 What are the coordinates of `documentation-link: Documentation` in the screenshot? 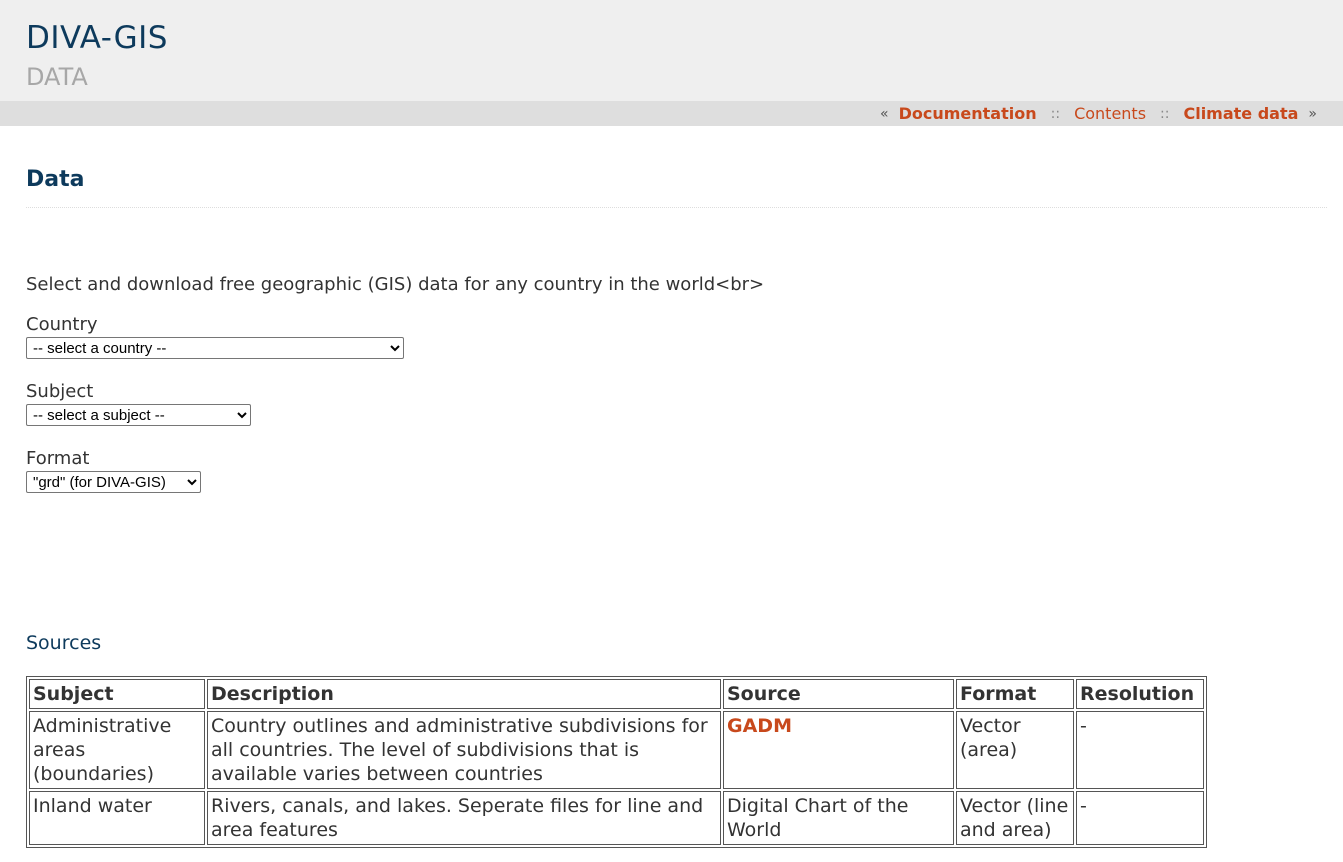 It's located at (968, 113).